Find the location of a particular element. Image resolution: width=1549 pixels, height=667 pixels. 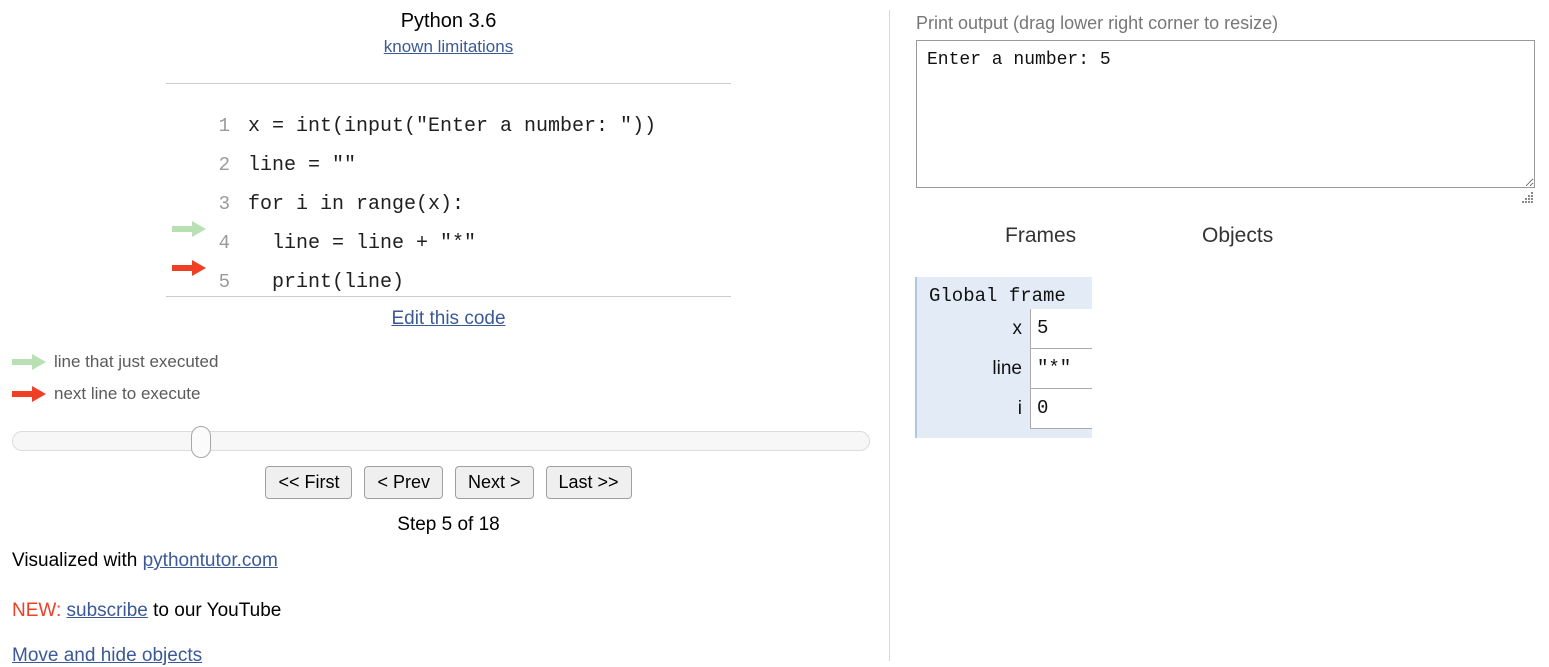

legend-next-line-label: next line to execute is located at coordinates (127, 393).